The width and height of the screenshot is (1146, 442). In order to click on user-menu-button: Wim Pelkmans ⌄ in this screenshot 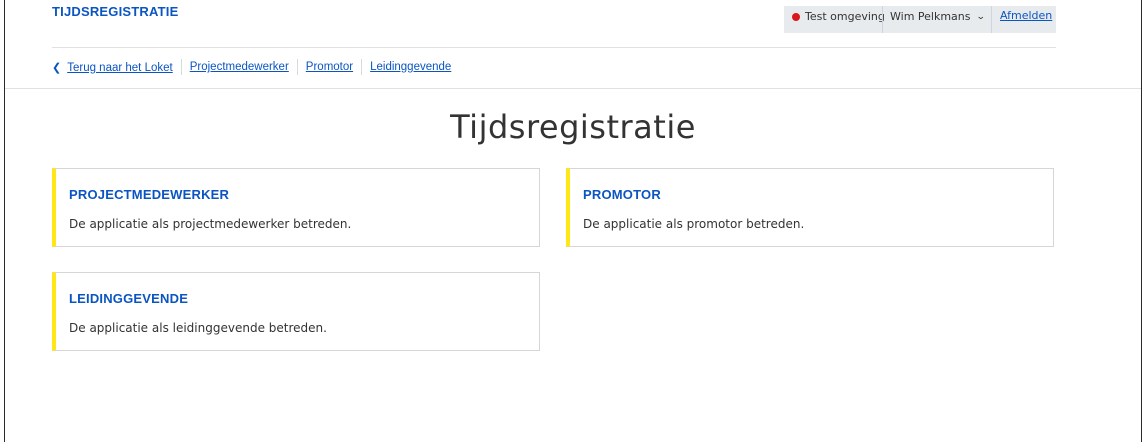, I will do `click(938, 17)`.